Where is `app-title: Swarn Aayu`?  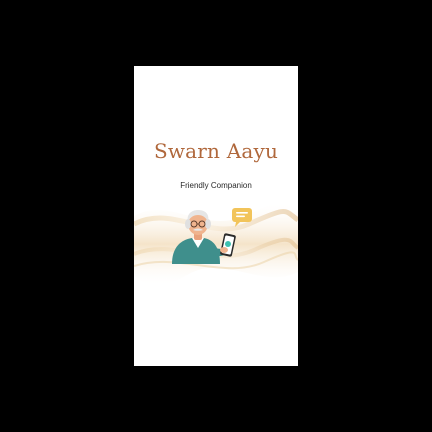 app-title: Swarn Aayu is located at coordinates (216, 151).